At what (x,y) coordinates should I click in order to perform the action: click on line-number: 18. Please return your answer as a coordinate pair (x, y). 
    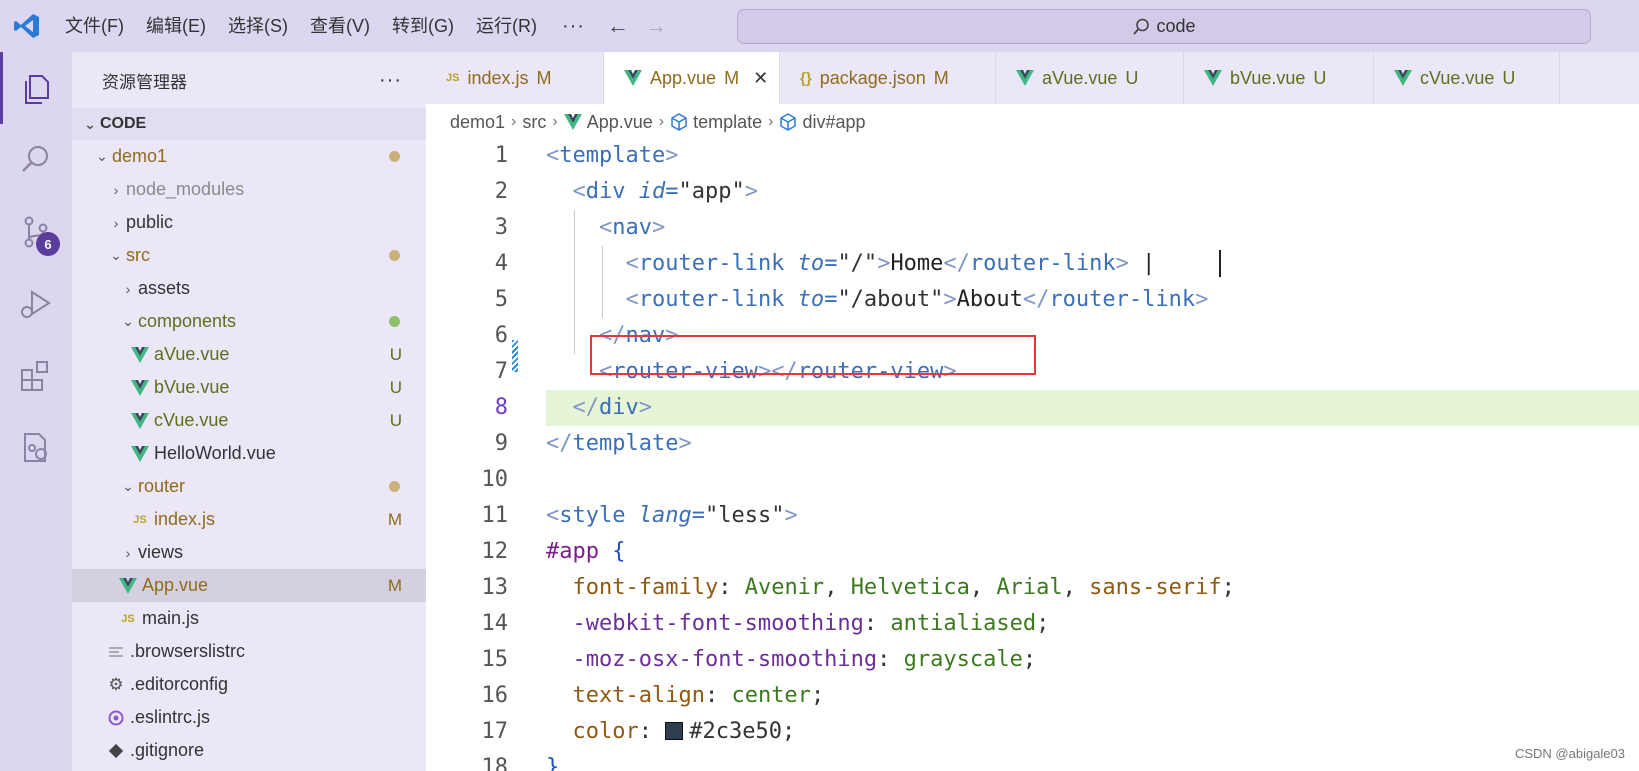
    Looking at the image, I should click on (495, 763).